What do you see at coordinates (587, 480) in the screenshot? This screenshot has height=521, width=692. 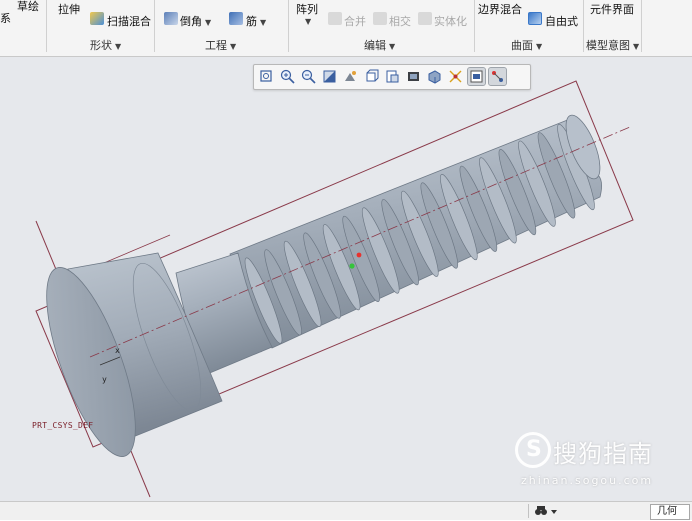 I see `watermark-url: zhinan.sogou.com` at bounding box center [587, 480].